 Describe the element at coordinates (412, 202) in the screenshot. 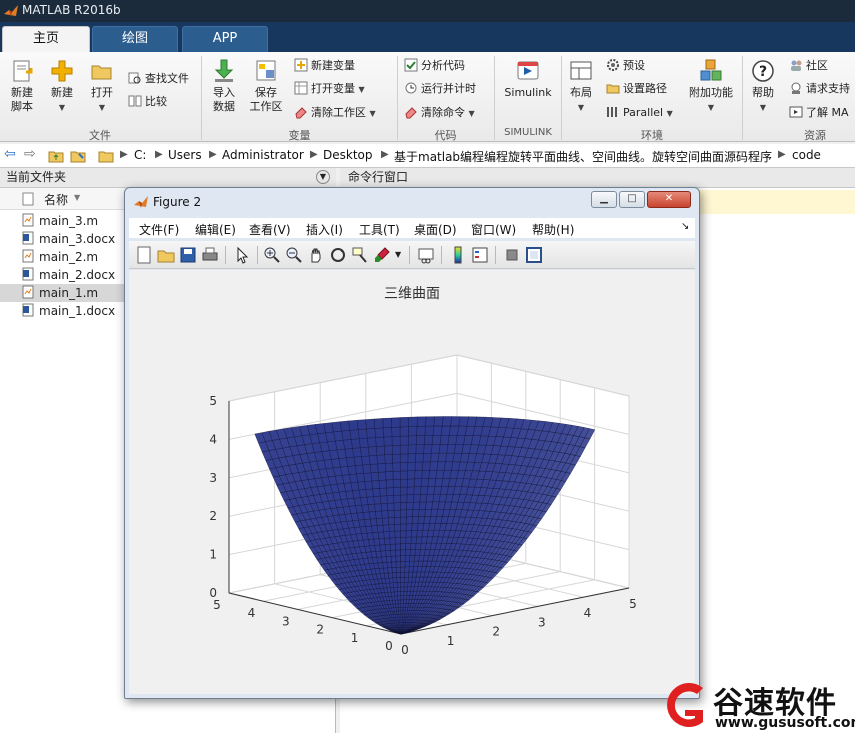

I see `figure-title-bar: Figure 2 ▁ □ ✕` at that location.